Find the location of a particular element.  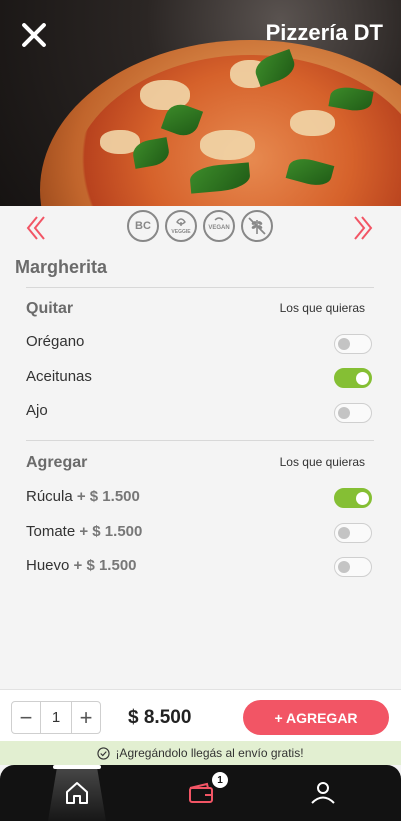

home-icon is located at coordinates (77, 793).